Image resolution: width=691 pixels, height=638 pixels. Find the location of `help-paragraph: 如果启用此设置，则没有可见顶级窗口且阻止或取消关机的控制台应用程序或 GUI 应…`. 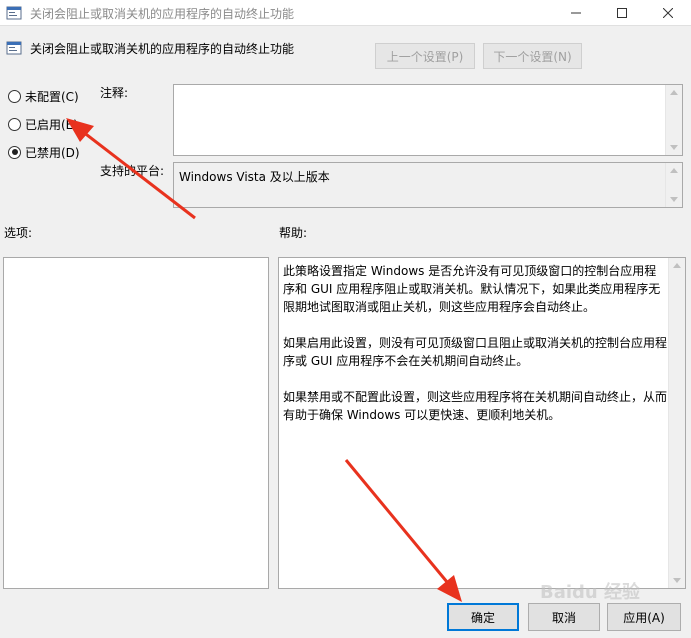

help-paragraph: 如果启用此设置，则没有可见顶级窗口且阻止或取消关机的控制台应用程序或 GUI 应… is located at coordinates (475, 352).